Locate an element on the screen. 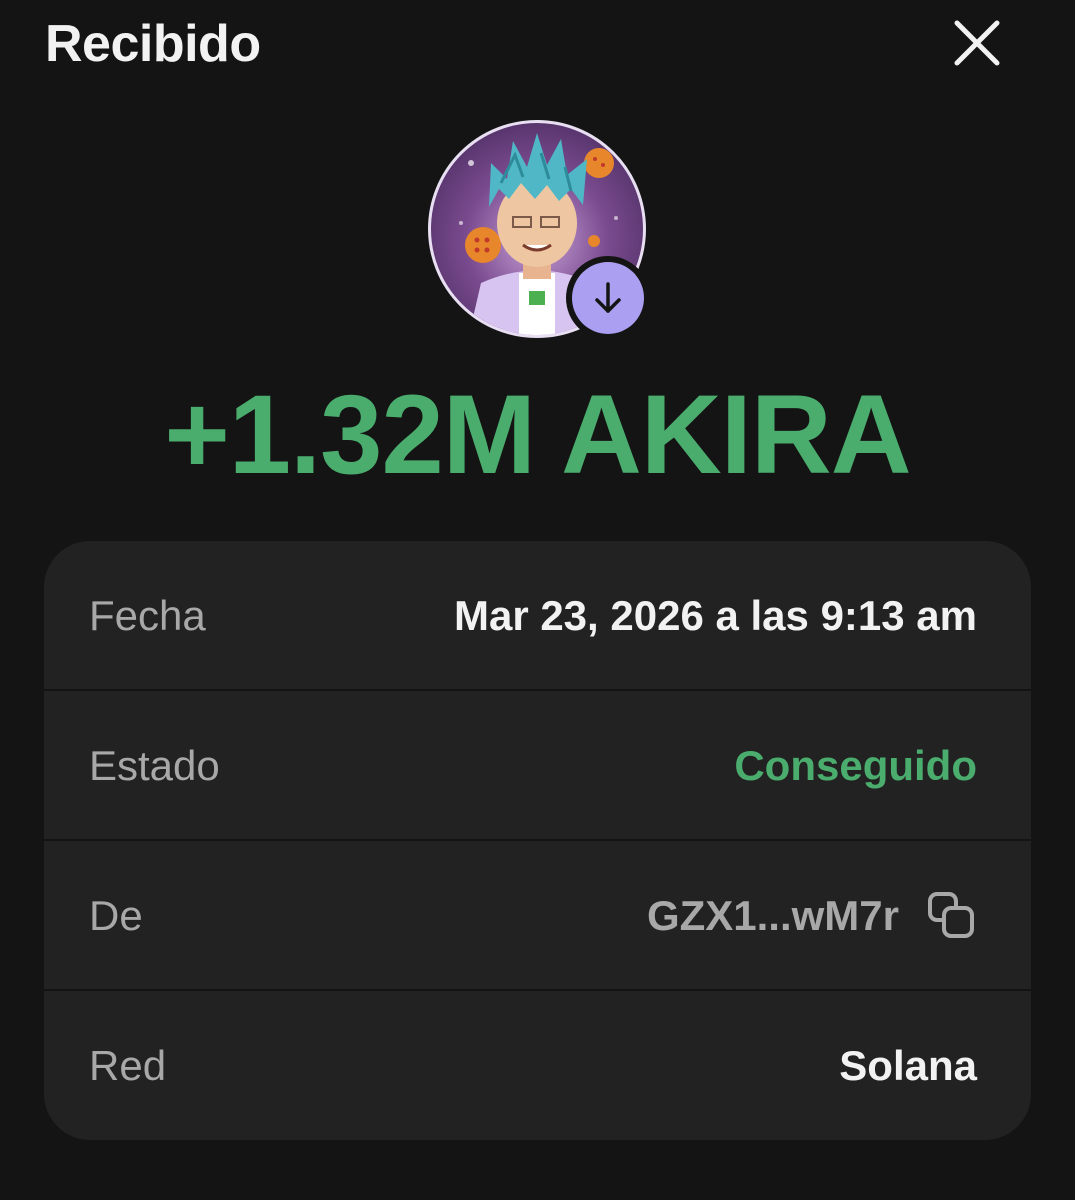 The height and width of the screenshot is (1200, 1075). copy-address-button is located at coordinates (951, 915).